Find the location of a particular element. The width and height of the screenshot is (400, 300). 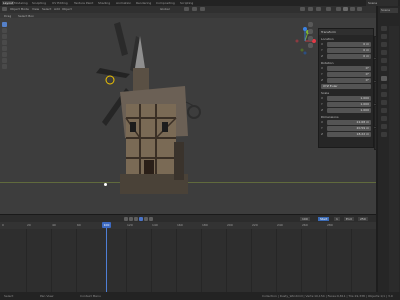

properties-editor: Scene is located at coordinates (389, 151).